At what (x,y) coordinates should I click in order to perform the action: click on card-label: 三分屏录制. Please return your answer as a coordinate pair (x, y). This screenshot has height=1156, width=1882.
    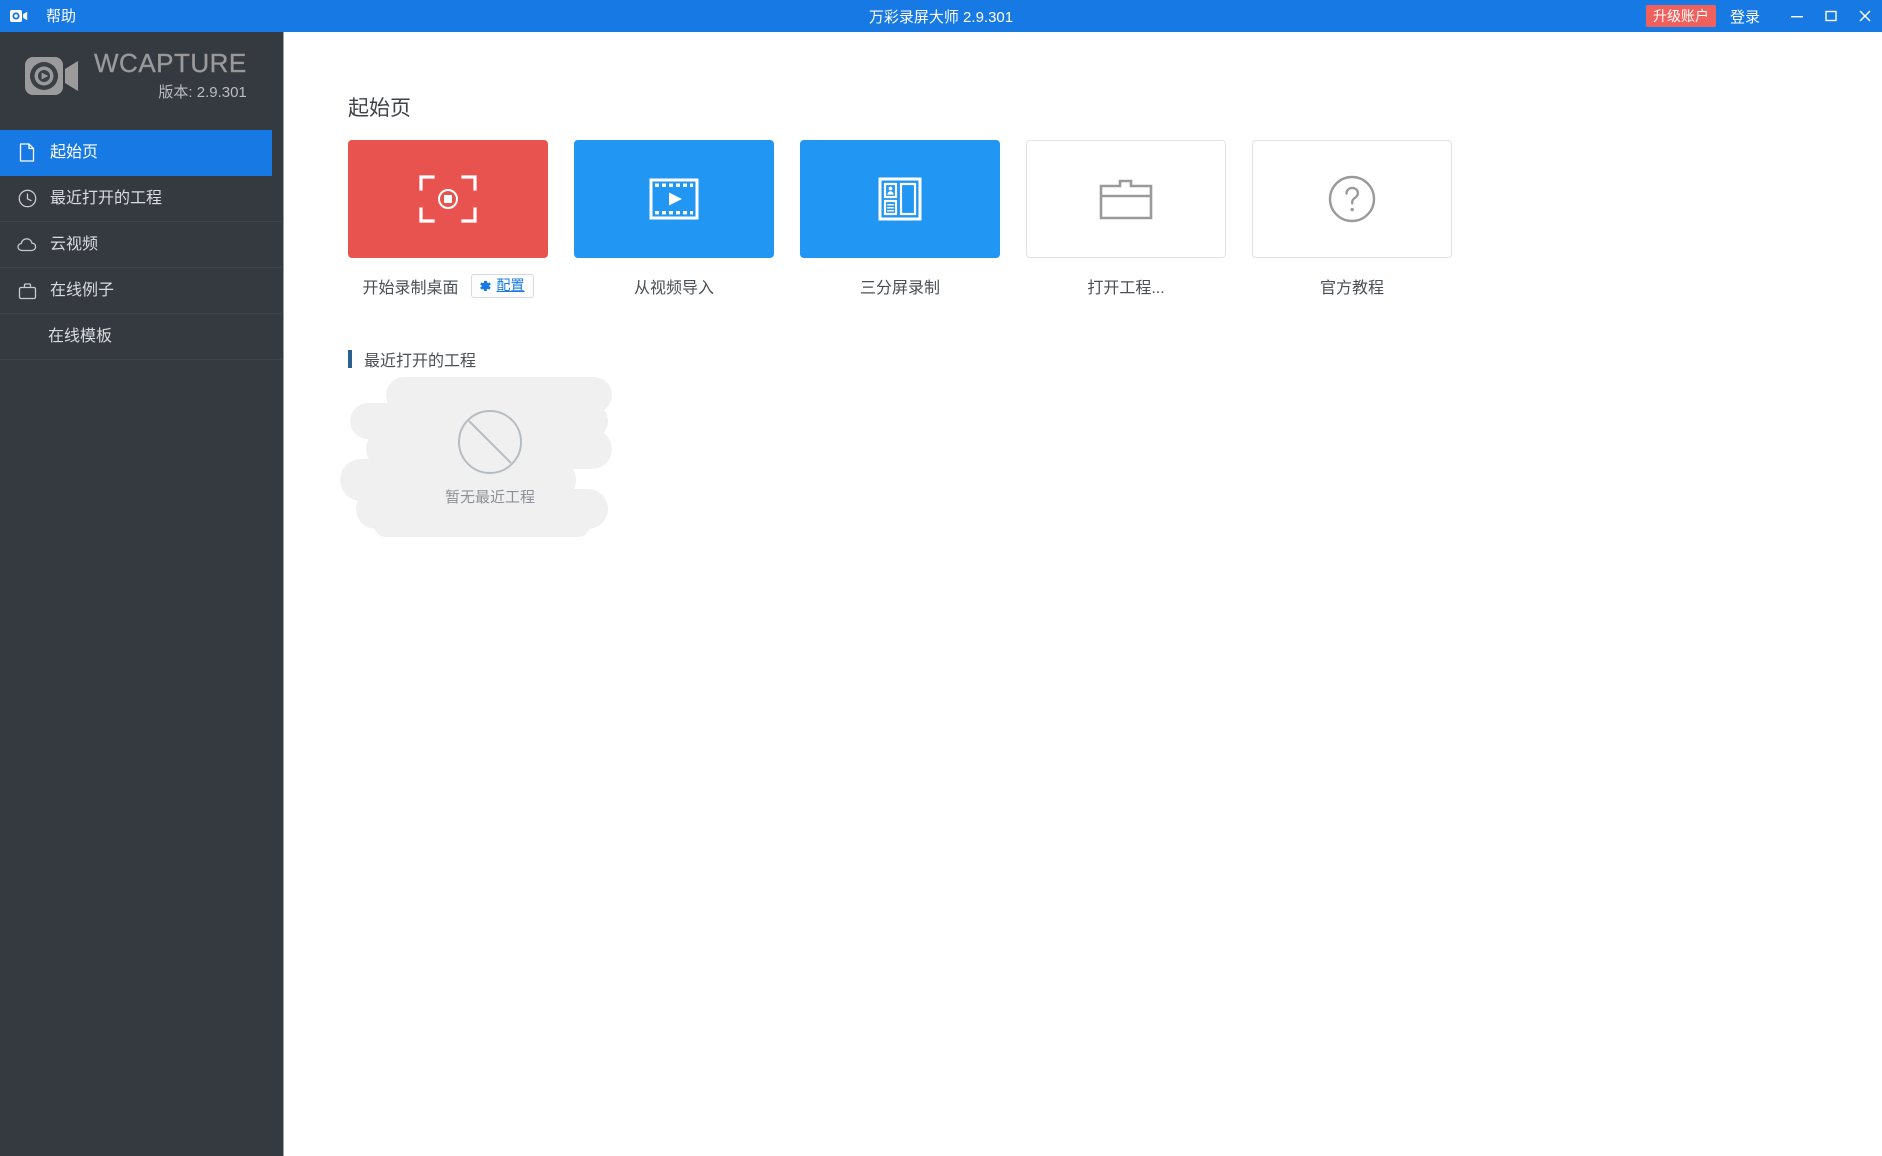
    Looking at the image, I should click on (900, 286).